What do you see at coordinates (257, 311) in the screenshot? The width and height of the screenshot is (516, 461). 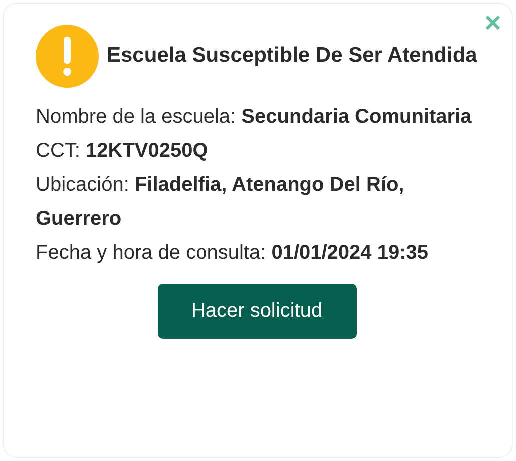 I see `request-button: Hacer solicitud` at bounding box center [257, 311].